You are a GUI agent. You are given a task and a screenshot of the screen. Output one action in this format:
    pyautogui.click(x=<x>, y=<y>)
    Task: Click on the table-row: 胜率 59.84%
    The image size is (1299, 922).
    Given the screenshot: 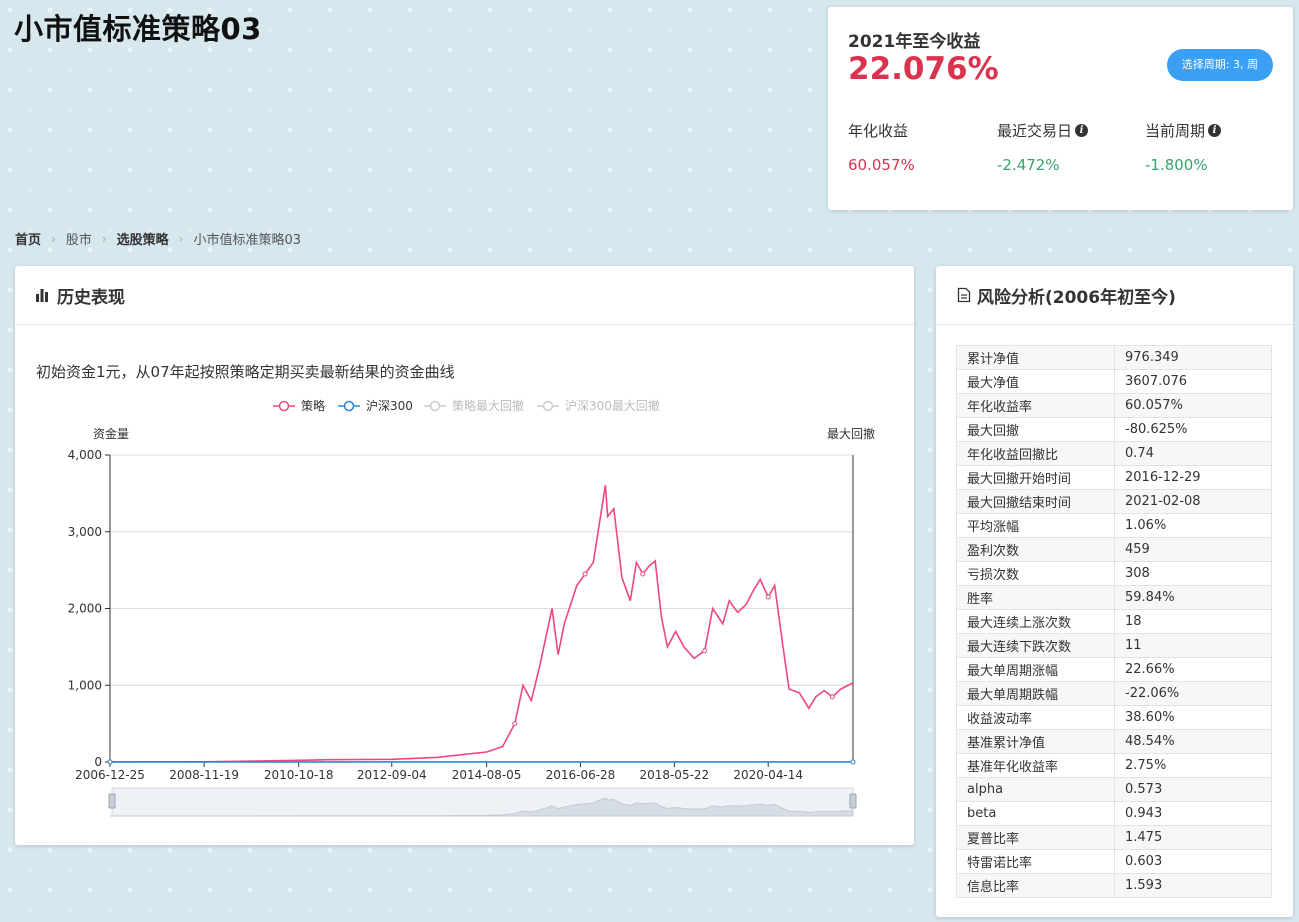 What is the action you would take?
    pyautogui.click(x=1114, y=597)
    